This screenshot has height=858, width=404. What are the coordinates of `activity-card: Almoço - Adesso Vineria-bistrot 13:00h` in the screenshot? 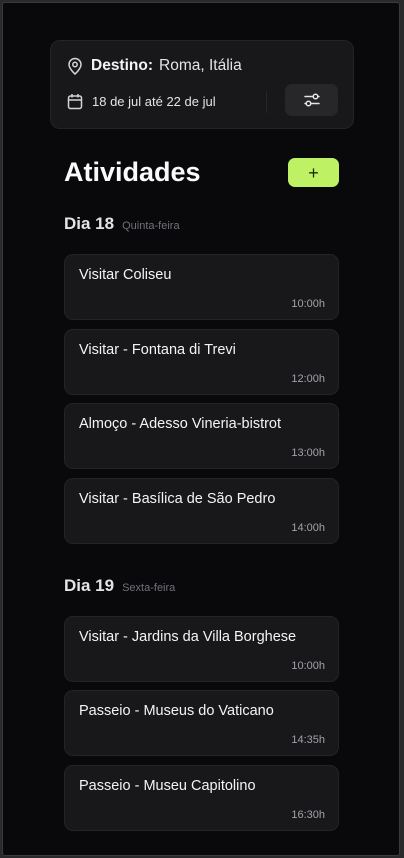 It's located at (201, 436).